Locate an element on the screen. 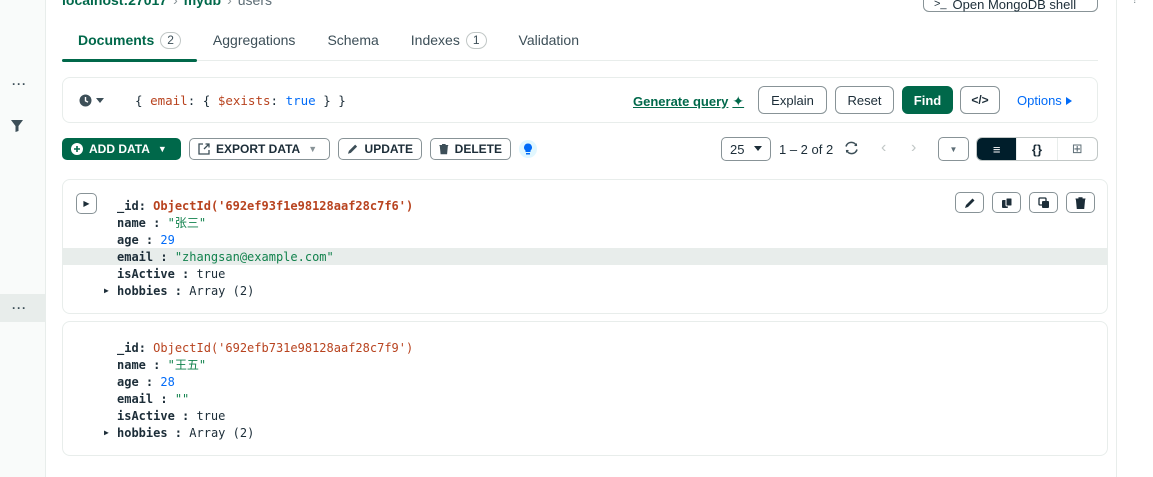 This screenshot has width=1153, height=477. column-options-select: ▼ is located at coordinates (953, 149).